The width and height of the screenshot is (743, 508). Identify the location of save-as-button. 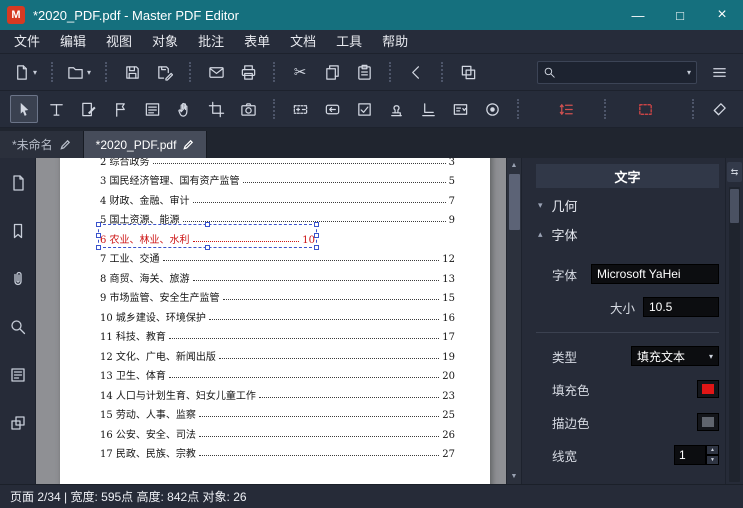
(164, 72).